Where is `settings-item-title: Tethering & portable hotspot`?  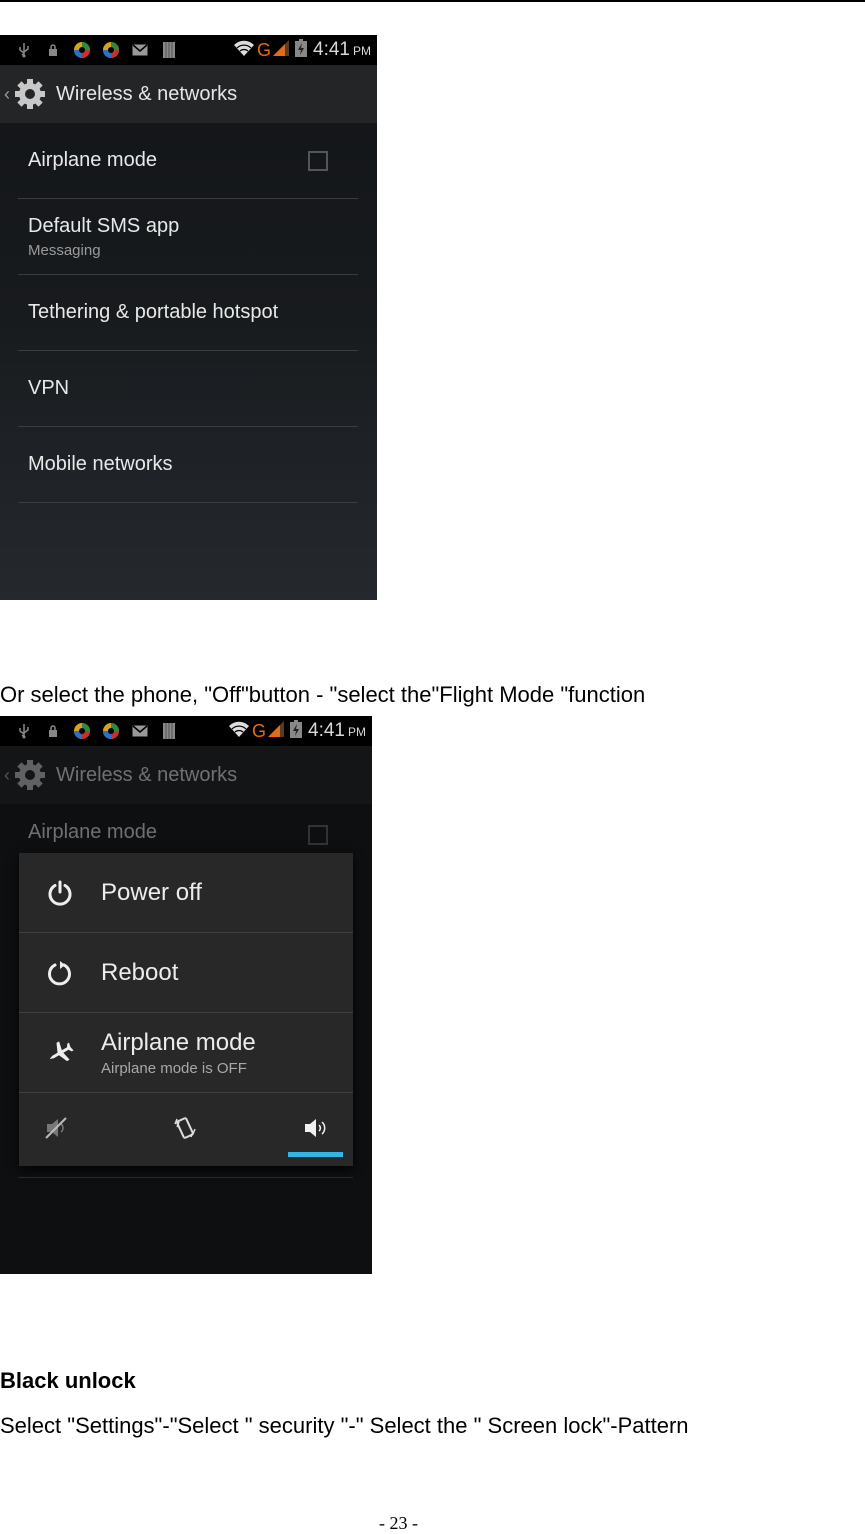 settings-item-title: Tethering & portable hotspot is located at coordinates (153, 312).